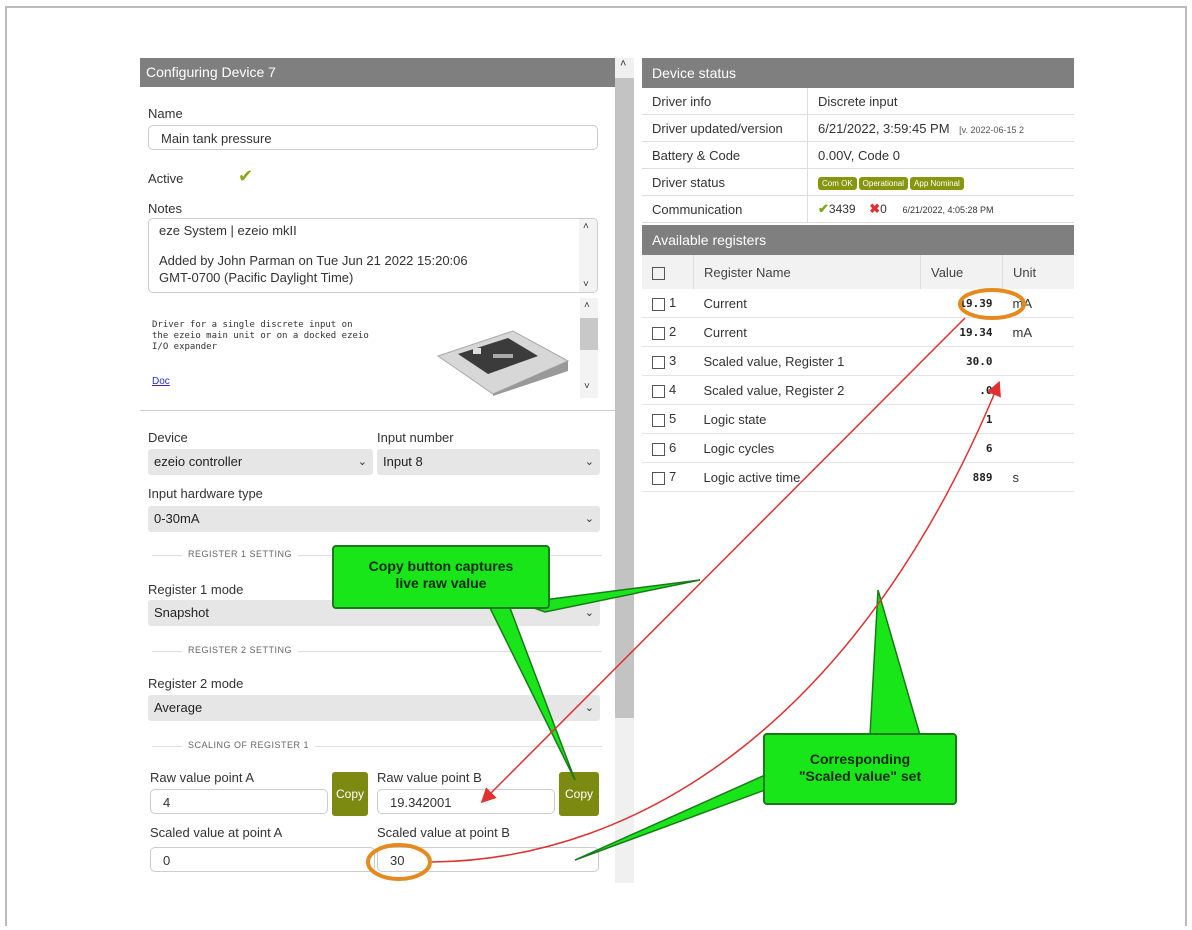 The image size is (1192, 930). What do you see at coordinates (260, 462) in the screenshot?
I see `device-select: ezeio controller ⌄` at bounding box center [260, 462].